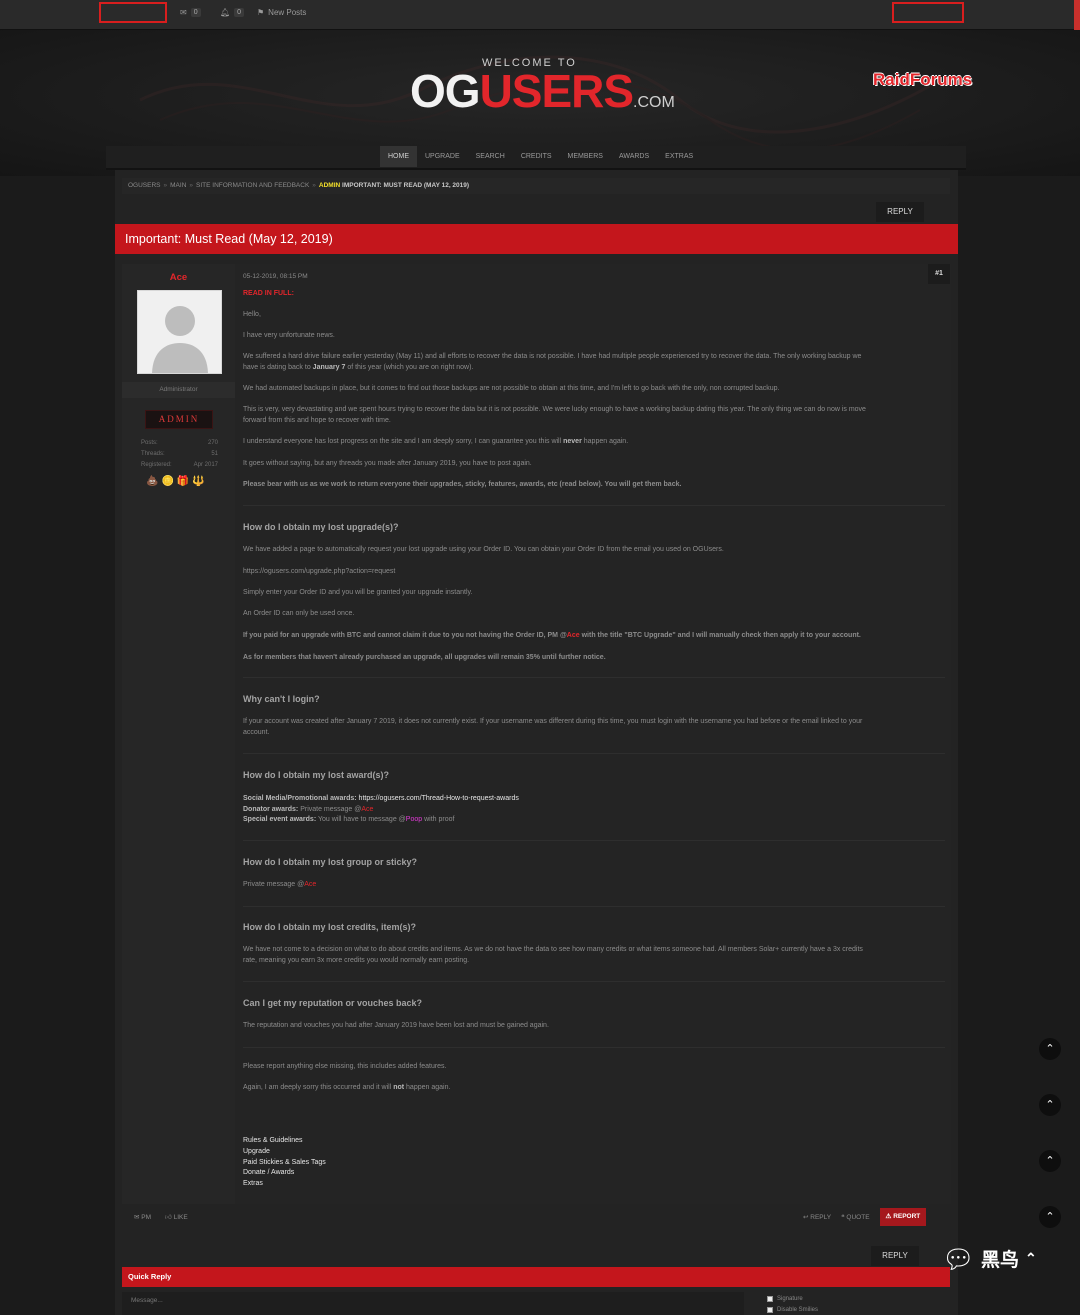  Describe the element at coordinates (198, 481) in the screenshot. I see `award-trident-icon: 🔱` at that location.